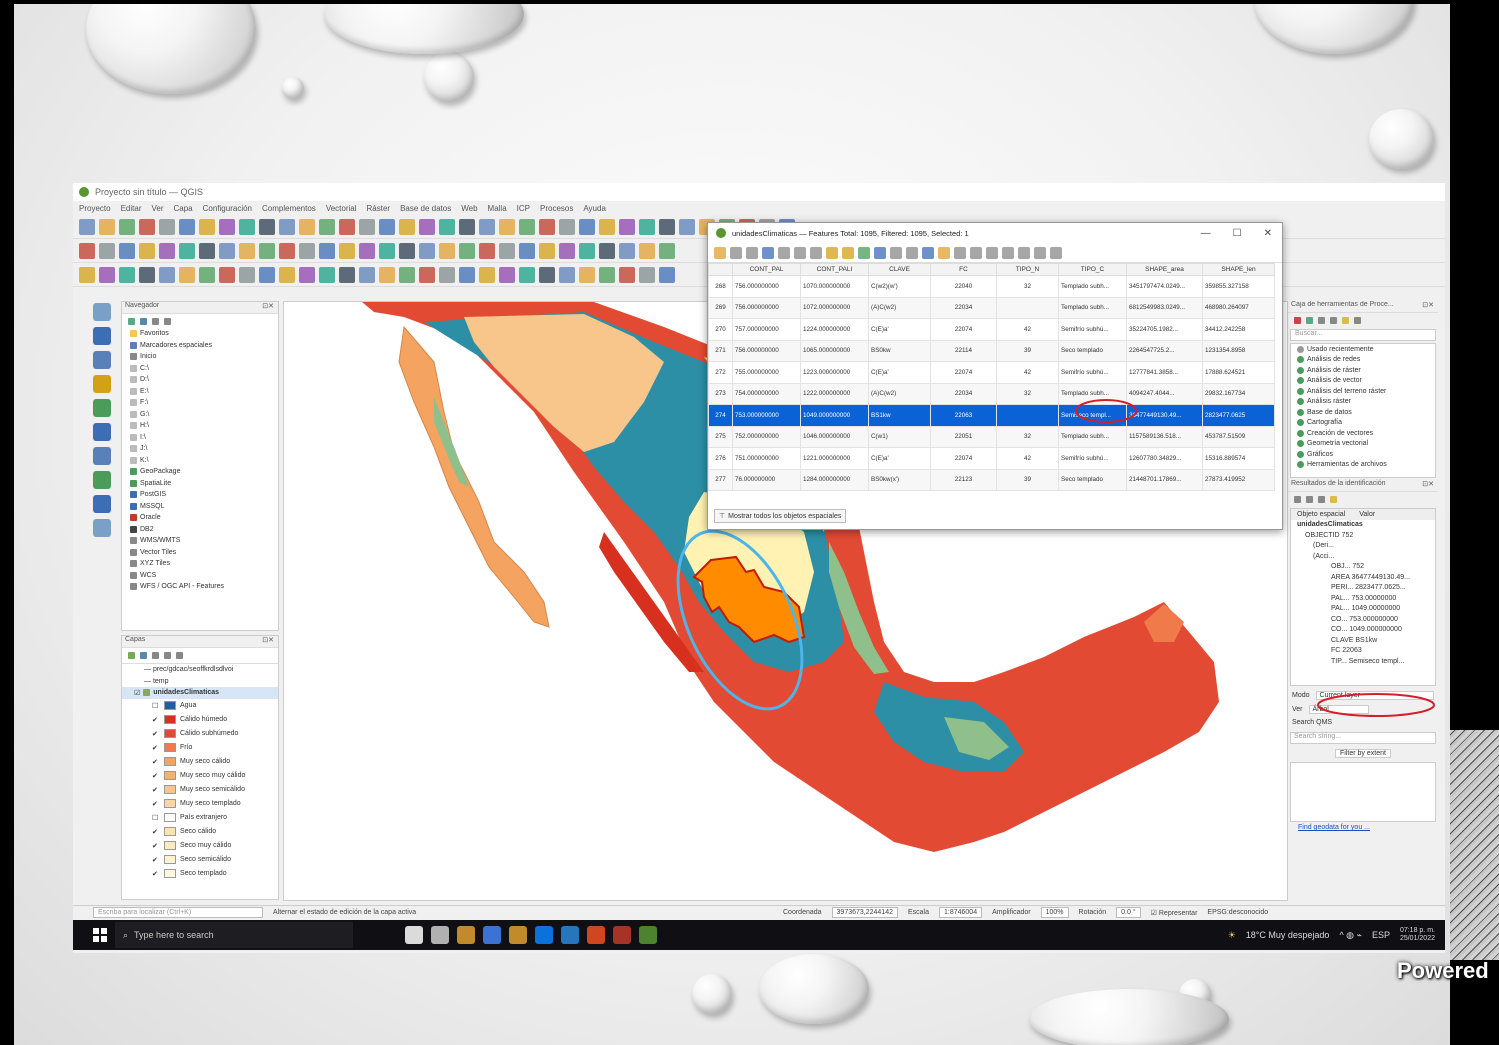 The width and height of the screenshot is (1499, 1045). I want to click on table-cell: 268, so click(720, 286).